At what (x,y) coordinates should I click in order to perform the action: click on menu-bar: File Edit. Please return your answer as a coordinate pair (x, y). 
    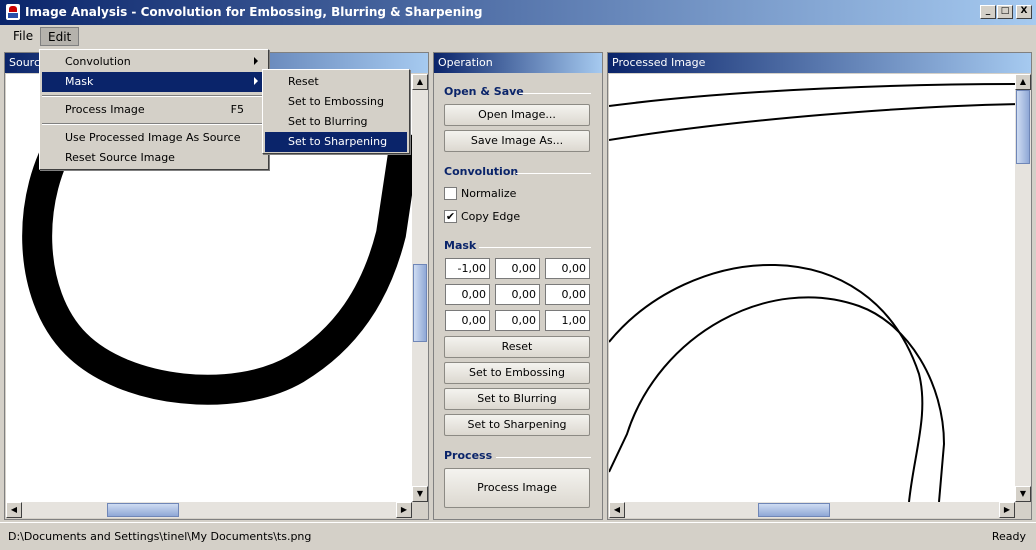
    Looking at the image, I should click on (518, 36).